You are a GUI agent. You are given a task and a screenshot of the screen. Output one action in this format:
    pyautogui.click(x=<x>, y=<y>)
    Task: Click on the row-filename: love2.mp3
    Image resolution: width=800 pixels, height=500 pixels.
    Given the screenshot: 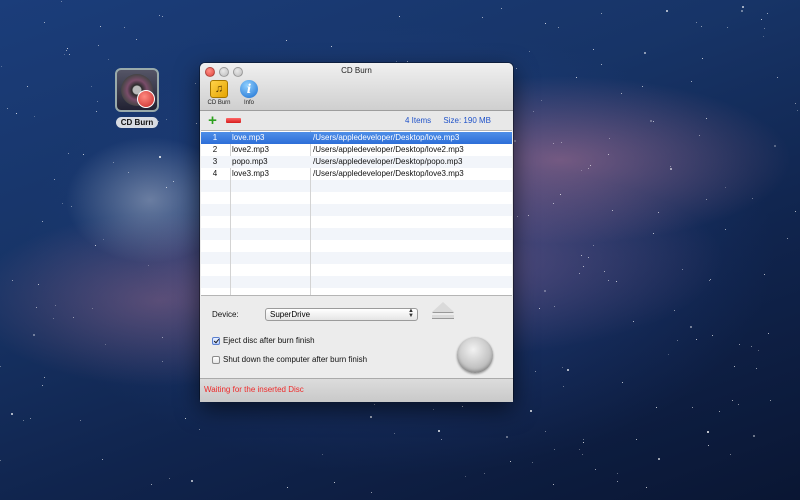 What is the action you would take?
    pyautogui.click(x=250, y=149)
    